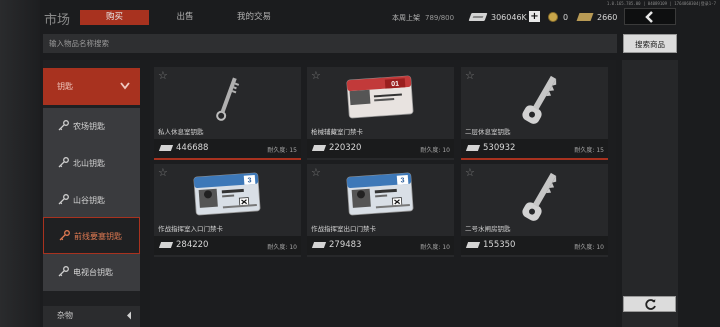 The height and width of the screenshot is (327, 720). I want to click on back-button, so click(650, 16).